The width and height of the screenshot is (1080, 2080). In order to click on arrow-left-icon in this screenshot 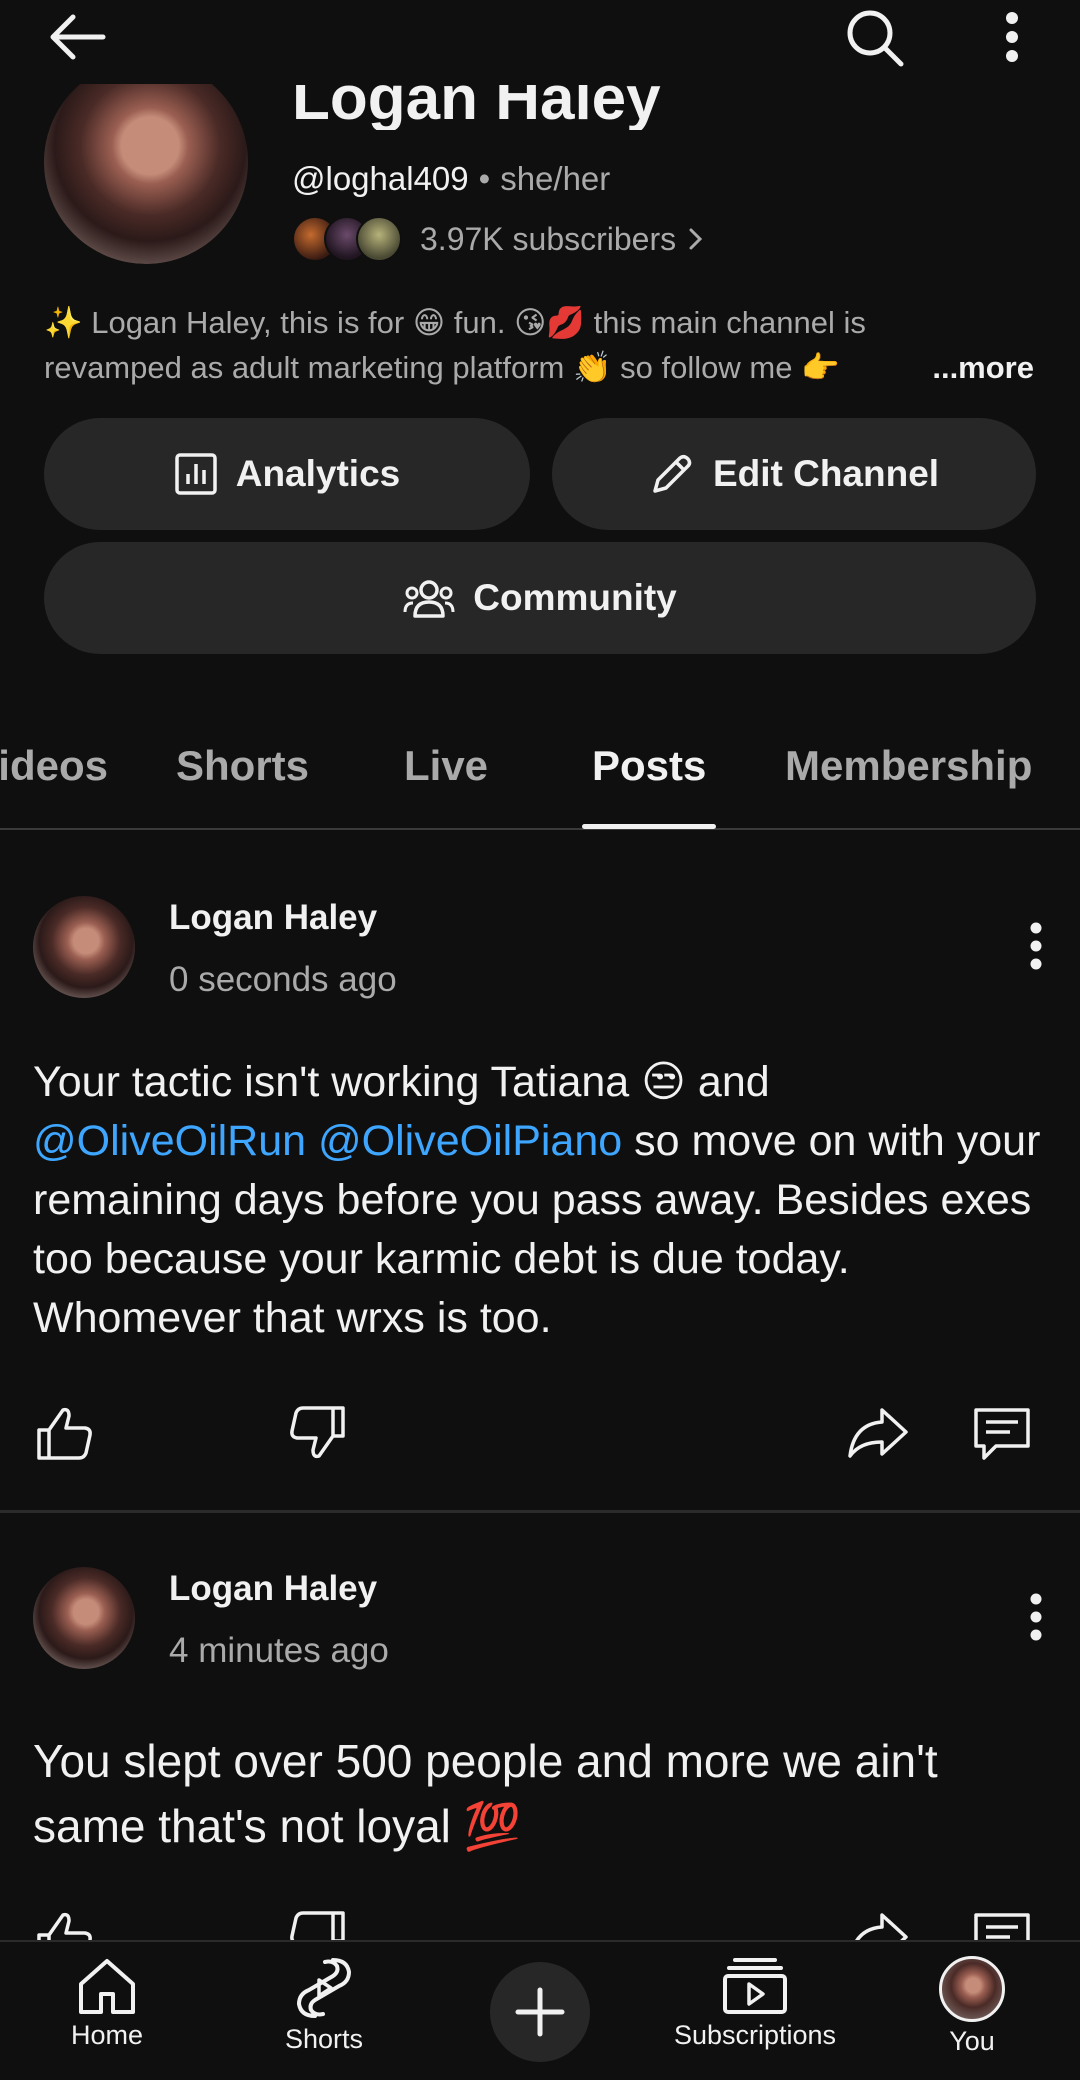, I will do `click(78, 37)`.